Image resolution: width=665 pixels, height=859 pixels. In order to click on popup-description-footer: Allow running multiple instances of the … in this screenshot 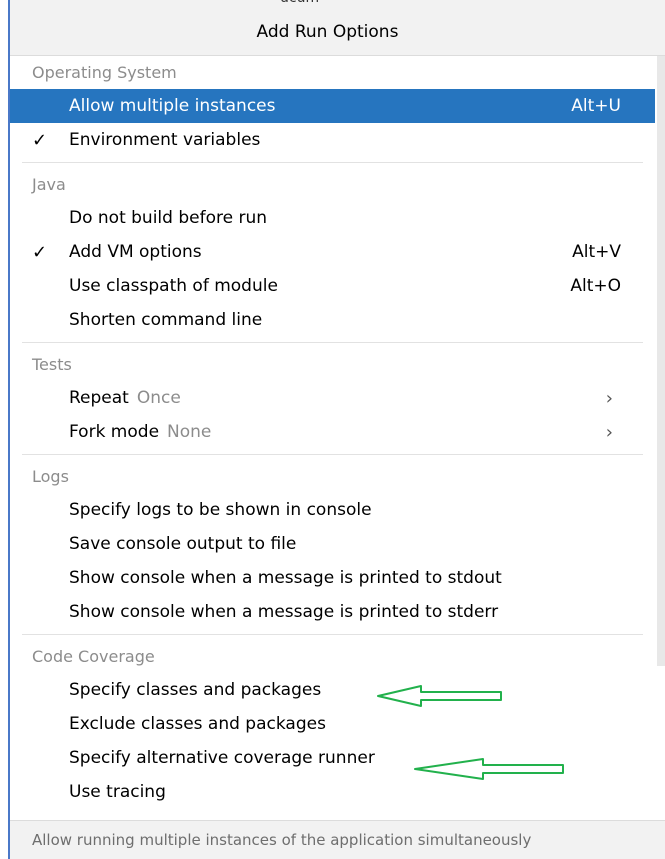, I will do `click(337, 839)`.